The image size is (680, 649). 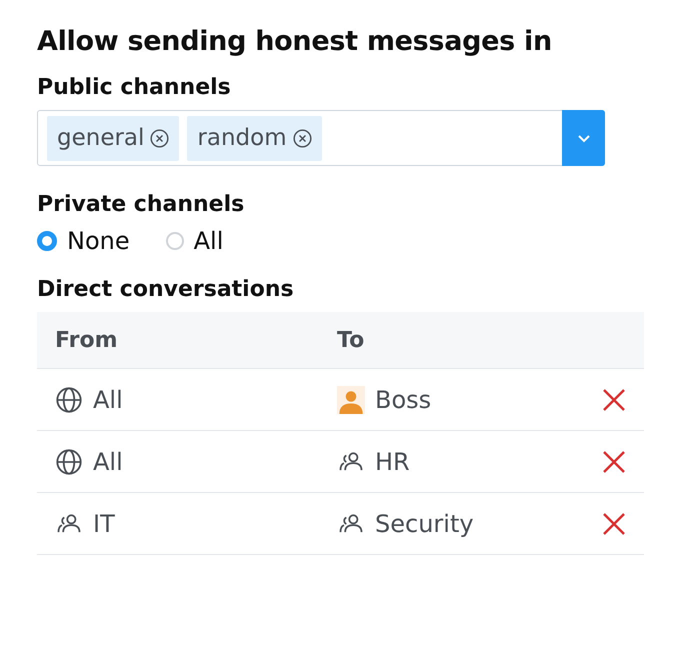 What do you see at coordinates (392, 462) in the screenshot?
I see `recipient-name: HR` at bounding box center [392, 462].